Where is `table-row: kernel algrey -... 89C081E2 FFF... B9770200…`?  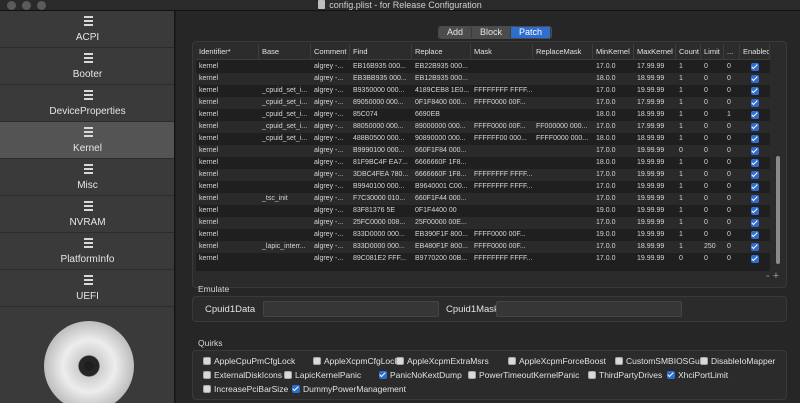 table-row: kernel algrey -... 89C081E2 FFF... B9770200… is located at coordinates (483, 259).